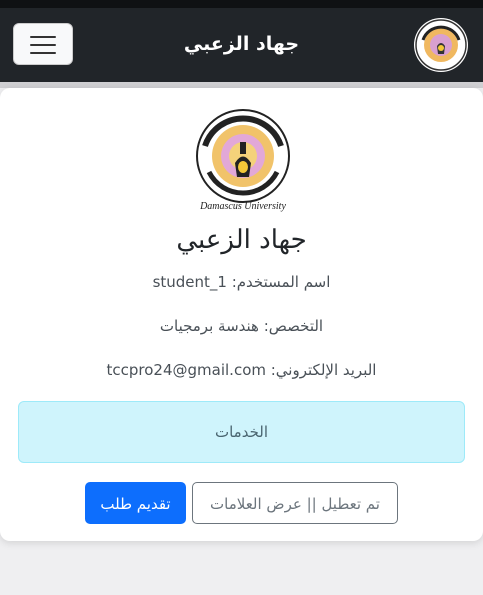 The width and height of the screenshot is (483, 595). What do you see at coordinates (241, 4) in the screenshot?
I see `navbar-top-strip` at bounding box center [241, 4].